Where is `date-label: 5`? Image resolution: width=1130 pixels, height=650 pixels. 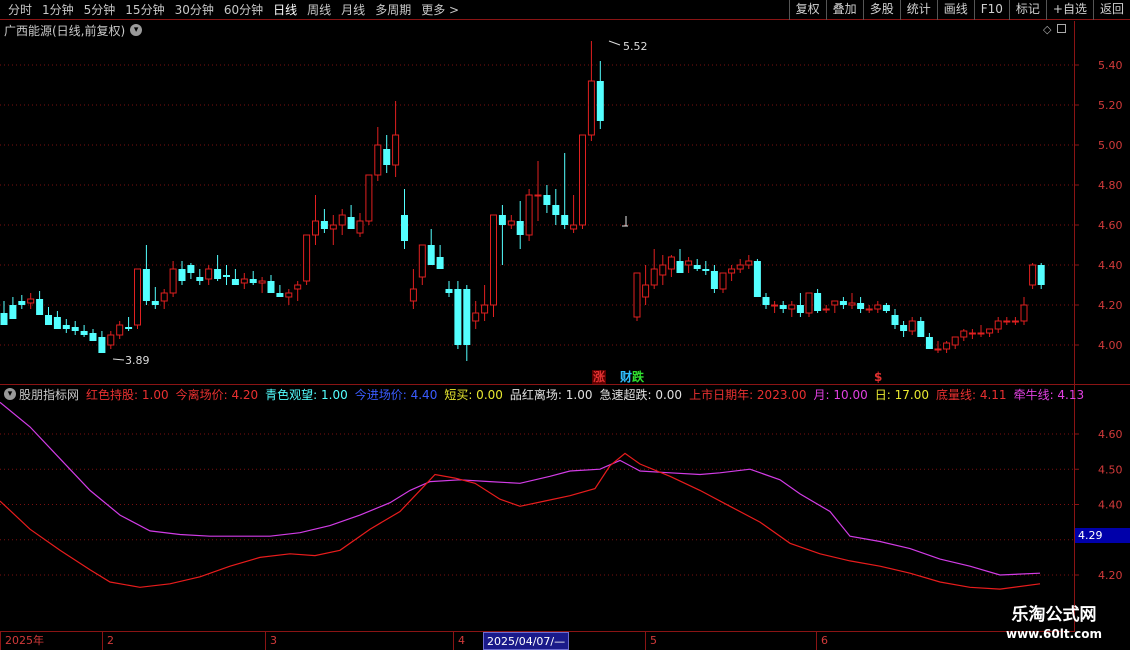
date-label: 5 is located at coordinates (651, 641).